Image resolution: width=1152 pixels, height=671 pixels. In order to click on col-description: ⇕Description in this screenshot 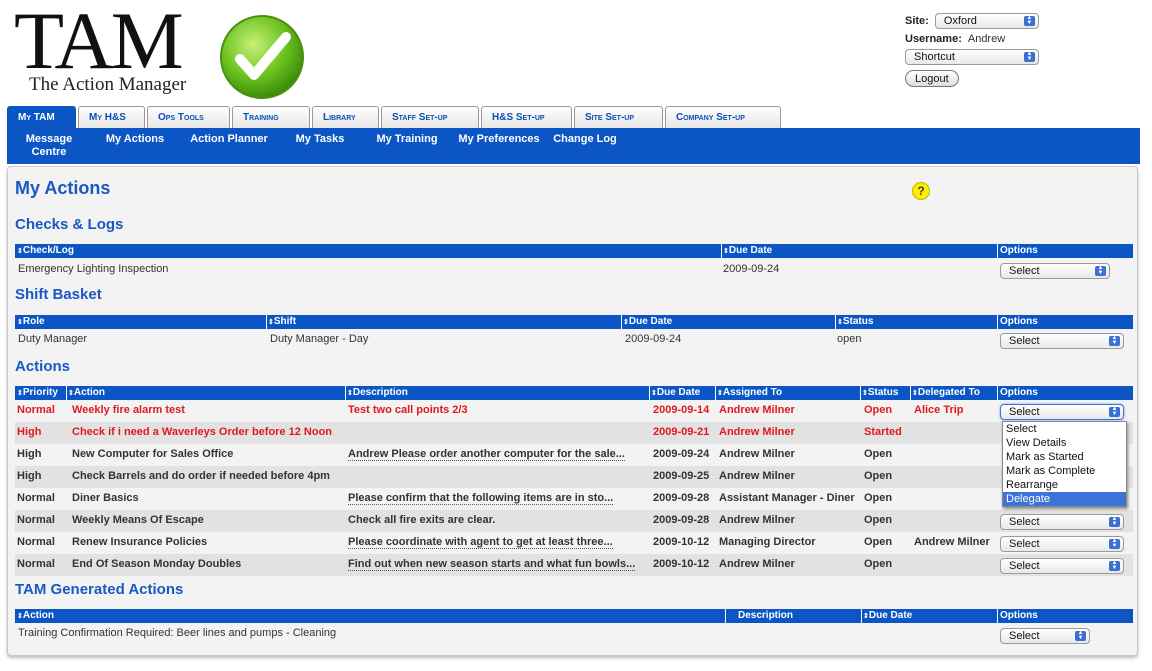, I will do `click(377, 392)`.